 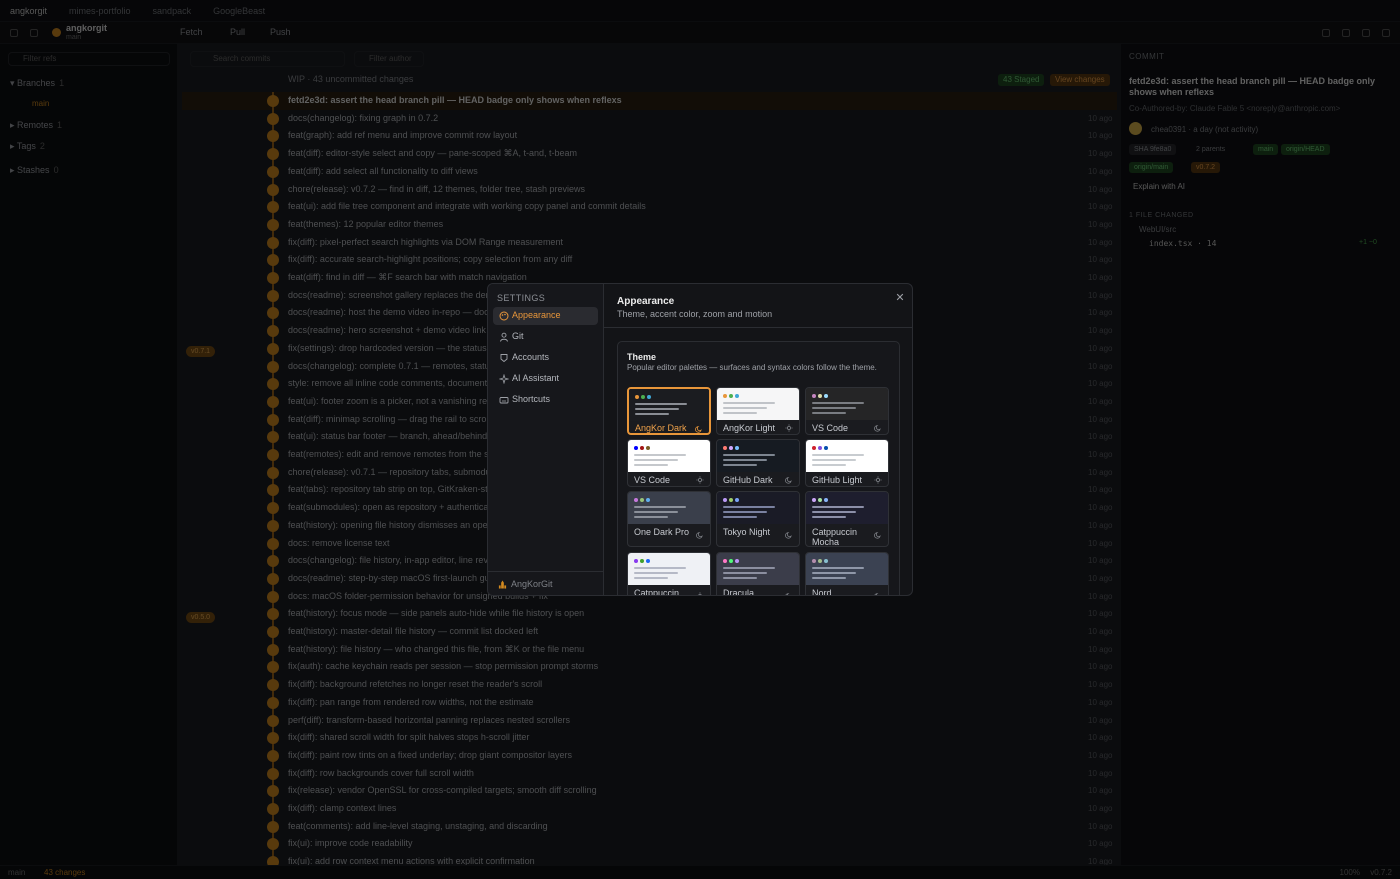 What do you see at coordinates (900, 298) in the screenshot?
I see `close-icon: ✕` at bounding box center [900, 298].